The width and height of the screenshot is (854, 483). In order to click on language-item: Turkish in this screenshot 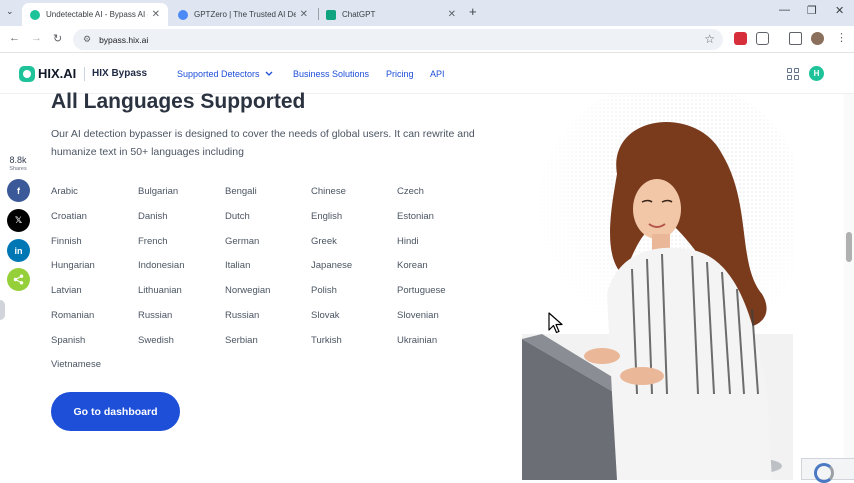, I will do `click(326, 340)`.